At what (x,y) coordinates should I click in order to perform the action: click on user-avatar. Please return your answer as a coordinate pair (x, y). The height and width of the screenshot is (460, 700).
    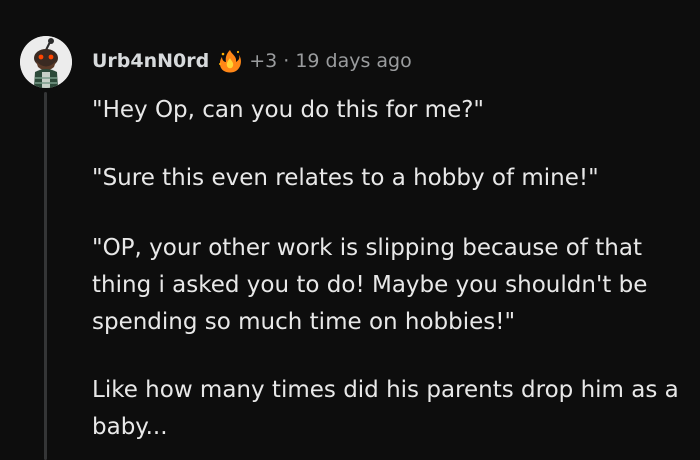
    Looking at the image, I should click on (46, 62).